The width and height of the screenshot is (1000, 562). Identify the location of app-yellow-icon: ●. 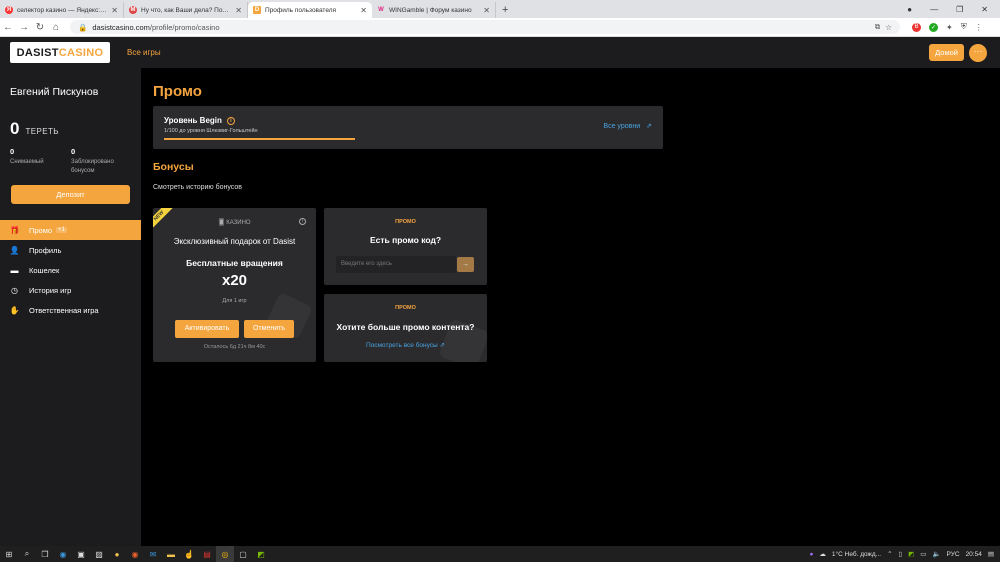
(117, 554).